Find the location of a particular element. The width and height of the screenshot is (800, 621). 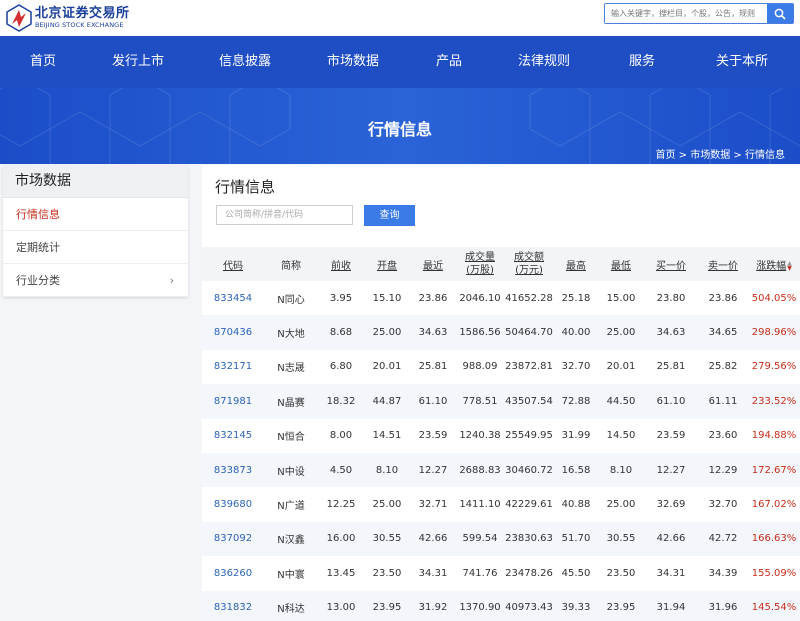

cell-code: 831832 is located at coordinates (233, 605).